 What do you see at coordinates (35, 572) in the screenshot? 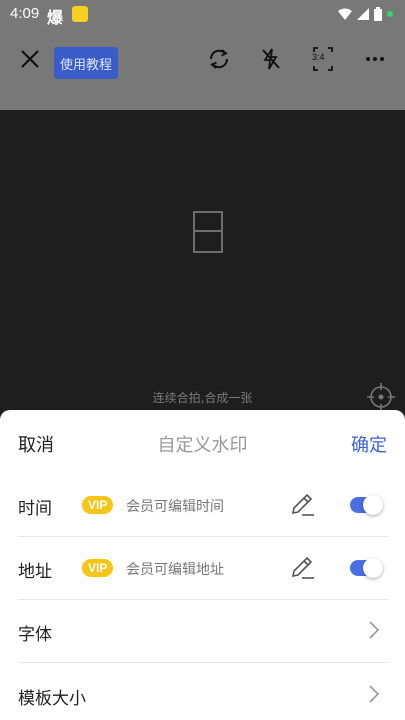
I see `row-label: 地址` at bounding box center [35, 572].